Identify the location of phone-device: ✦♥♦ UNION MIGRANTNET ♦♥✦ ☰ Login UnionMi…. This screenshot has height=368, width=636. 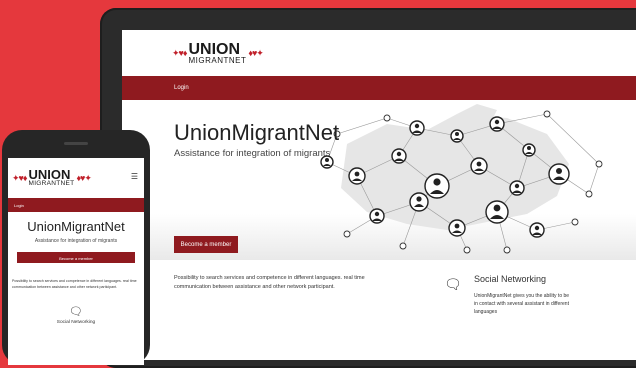
(76, 247).